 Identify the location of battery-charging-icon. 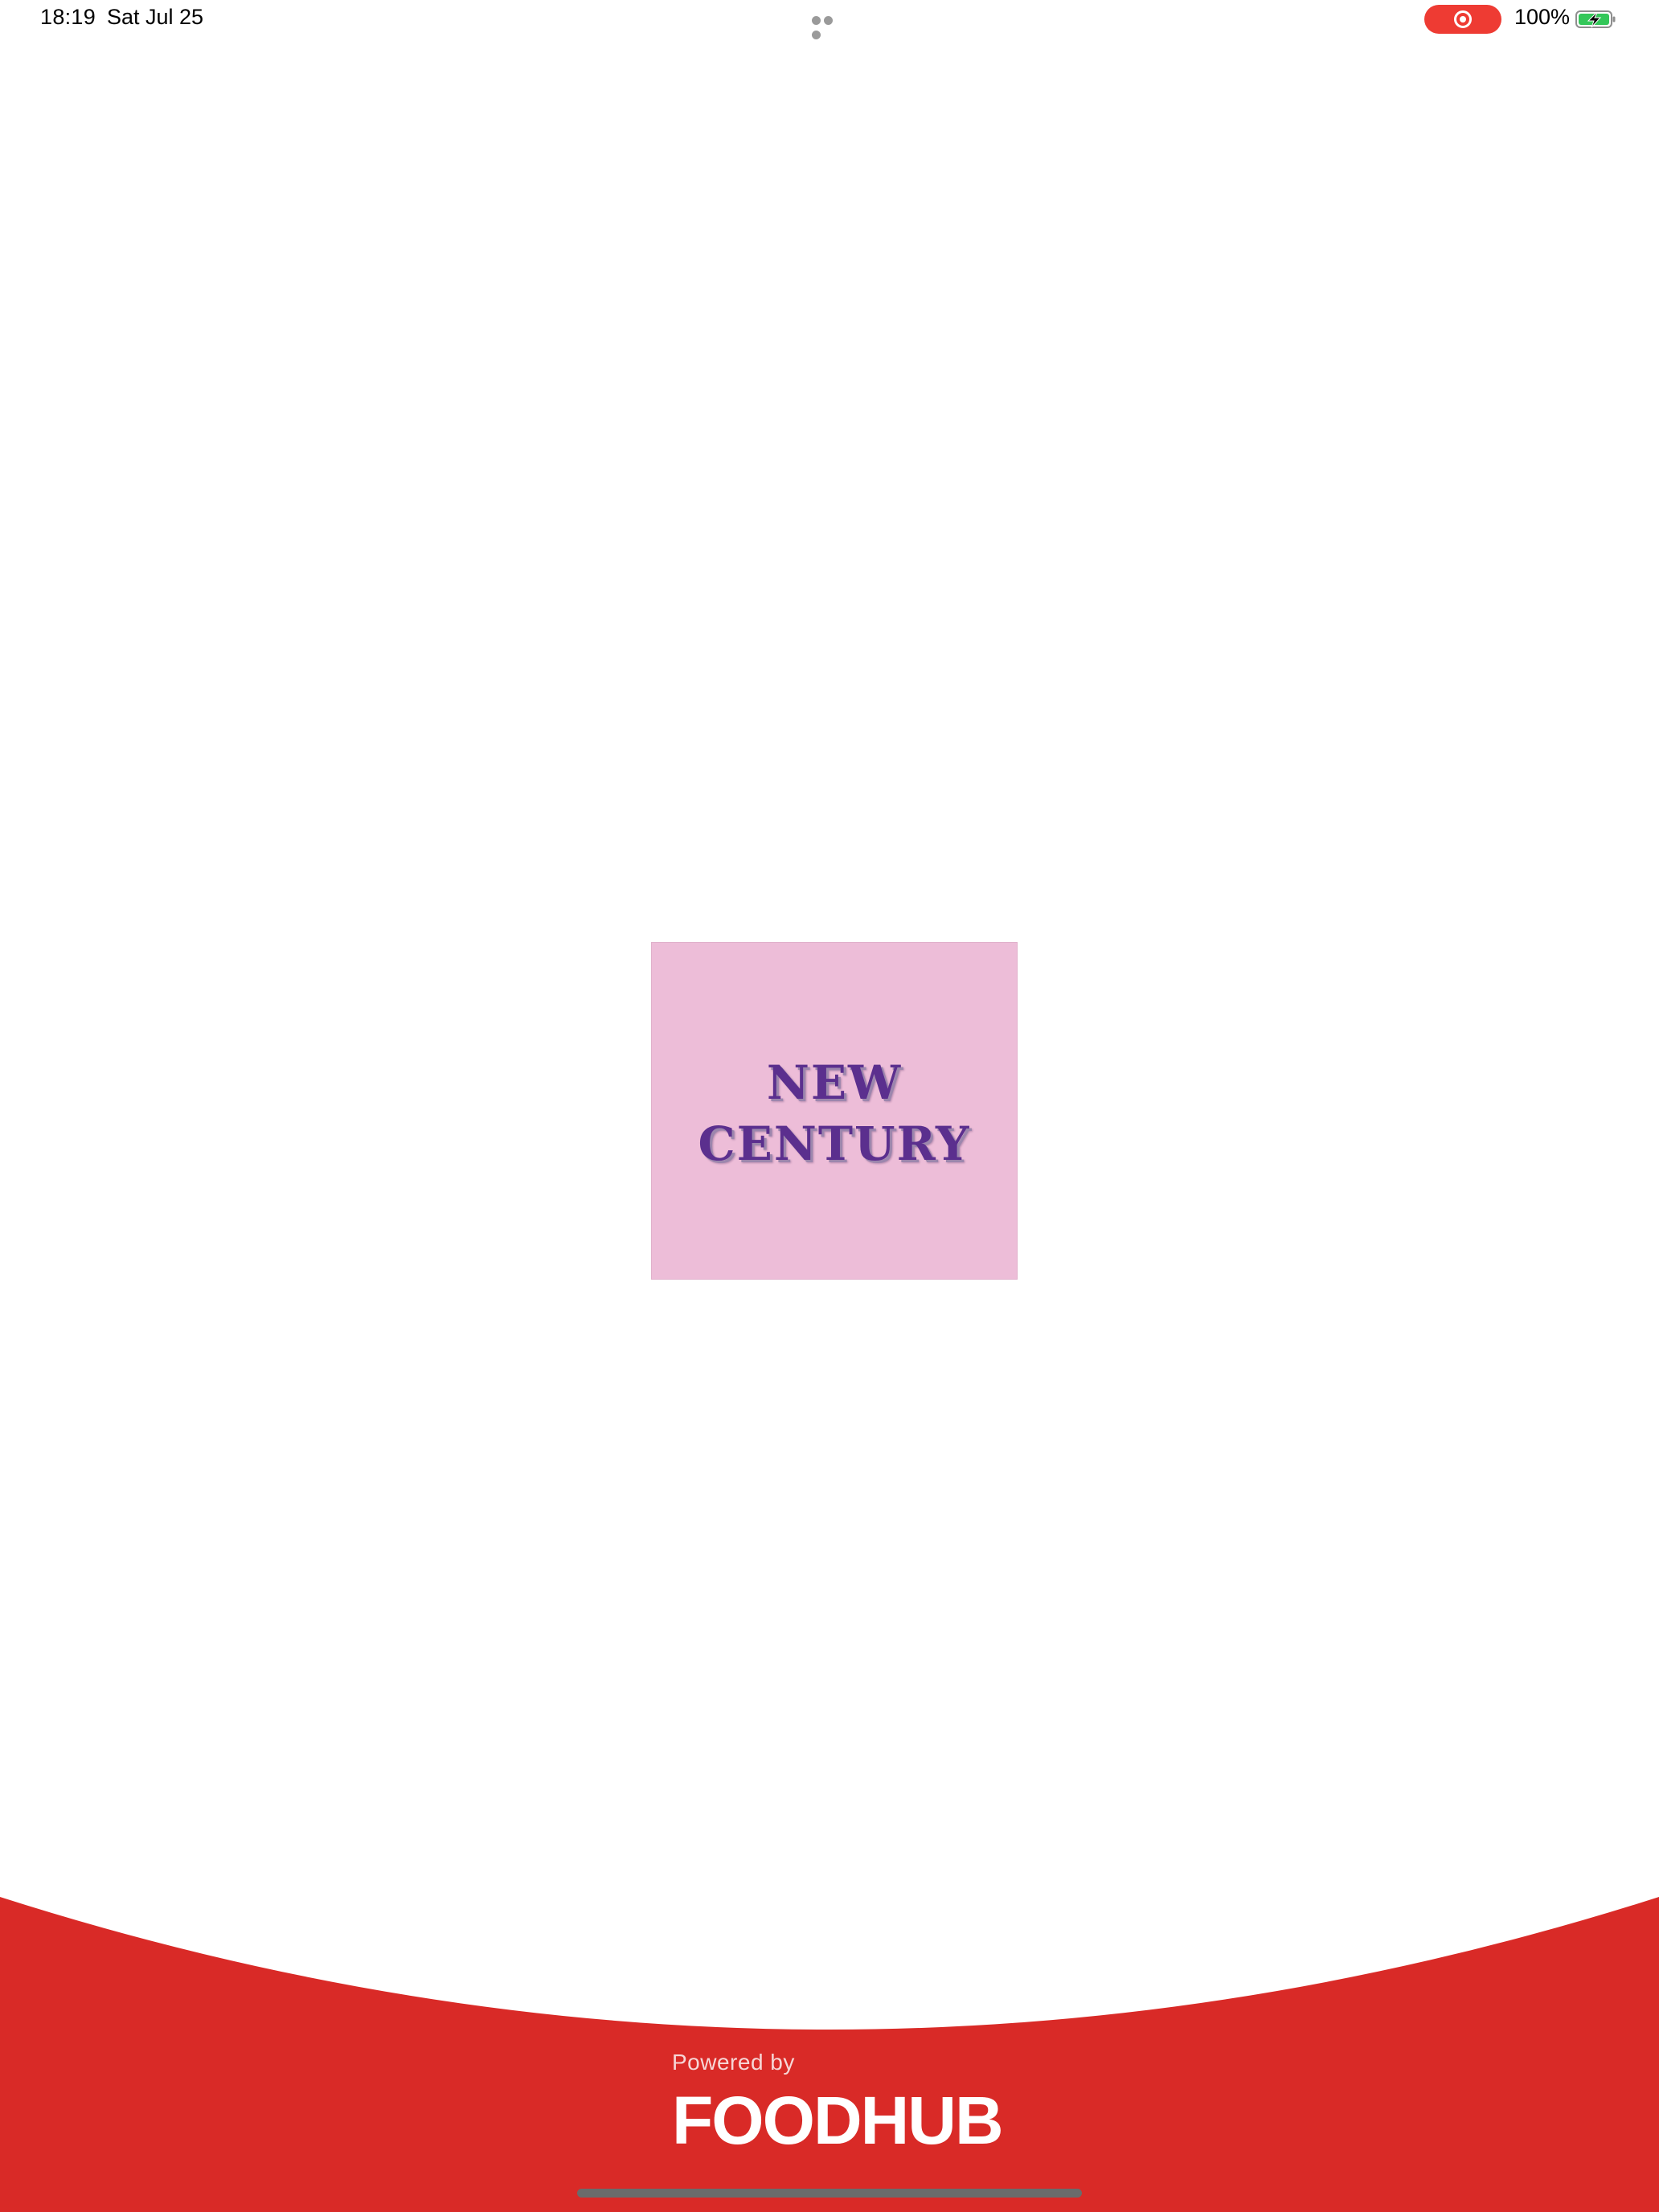
(1595, 19).